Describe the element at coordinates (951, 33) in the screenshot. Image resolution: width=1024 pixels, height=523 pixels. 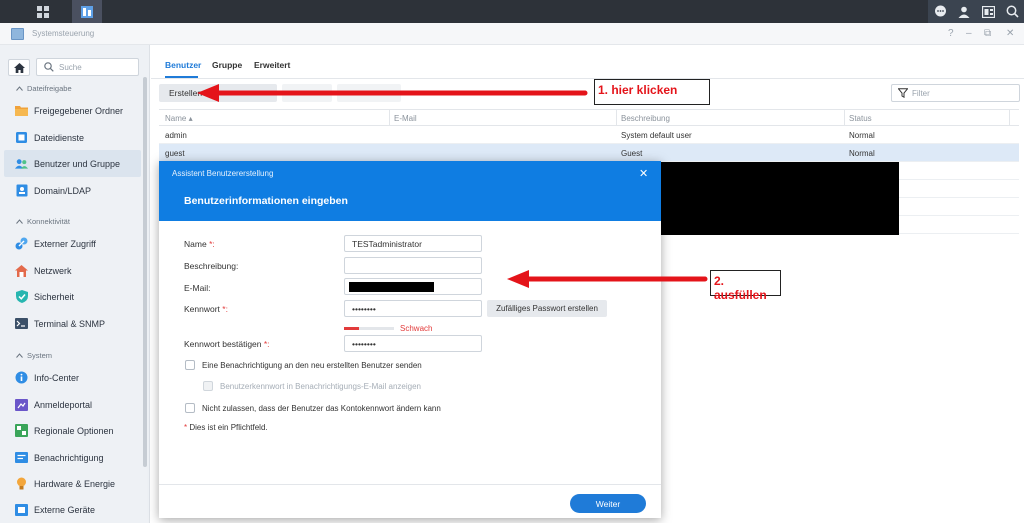
I see `help-icon: ?` at that location.